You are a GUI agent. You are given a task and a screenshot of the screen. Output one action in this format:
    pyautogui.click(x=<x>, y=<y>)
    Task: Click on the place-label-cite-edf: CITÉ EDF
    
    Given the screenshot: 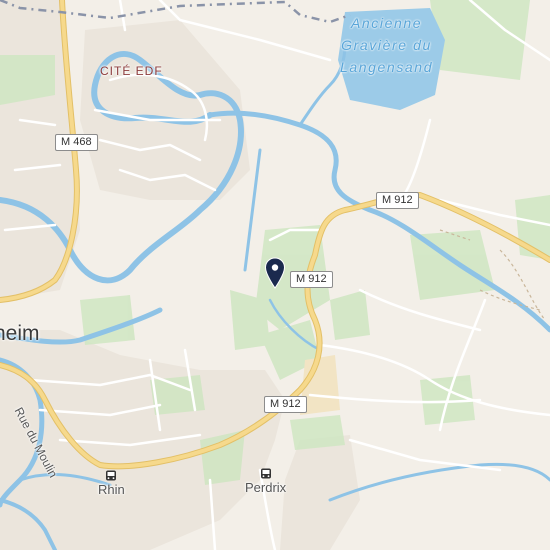 What is the action you would take?
    pyautogui.click(x=131, y=71)
    